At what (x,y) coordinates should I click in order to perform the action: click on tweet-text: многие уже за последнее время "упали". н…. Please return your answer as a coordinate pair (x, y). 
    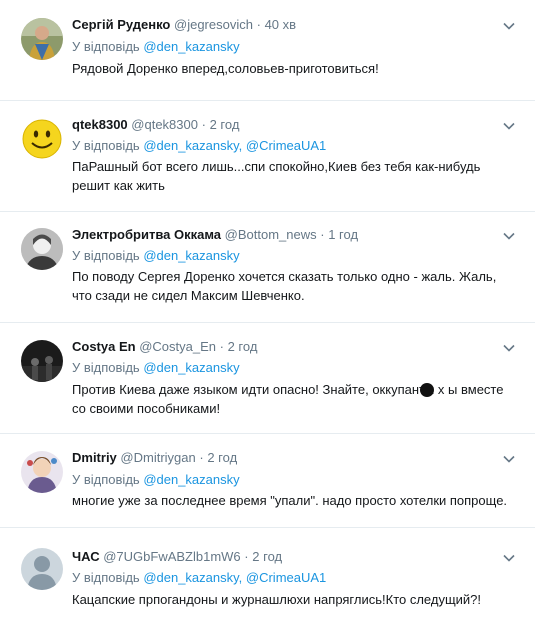
    Looking at the image, I should click on (290, 500).